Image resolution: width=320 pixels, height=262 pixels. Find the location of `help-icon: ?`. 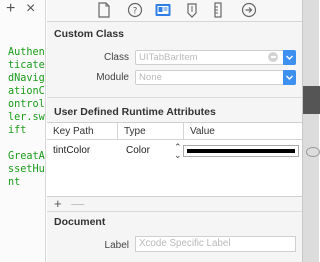

help-icon: ? is located at coordinates (135, 10).